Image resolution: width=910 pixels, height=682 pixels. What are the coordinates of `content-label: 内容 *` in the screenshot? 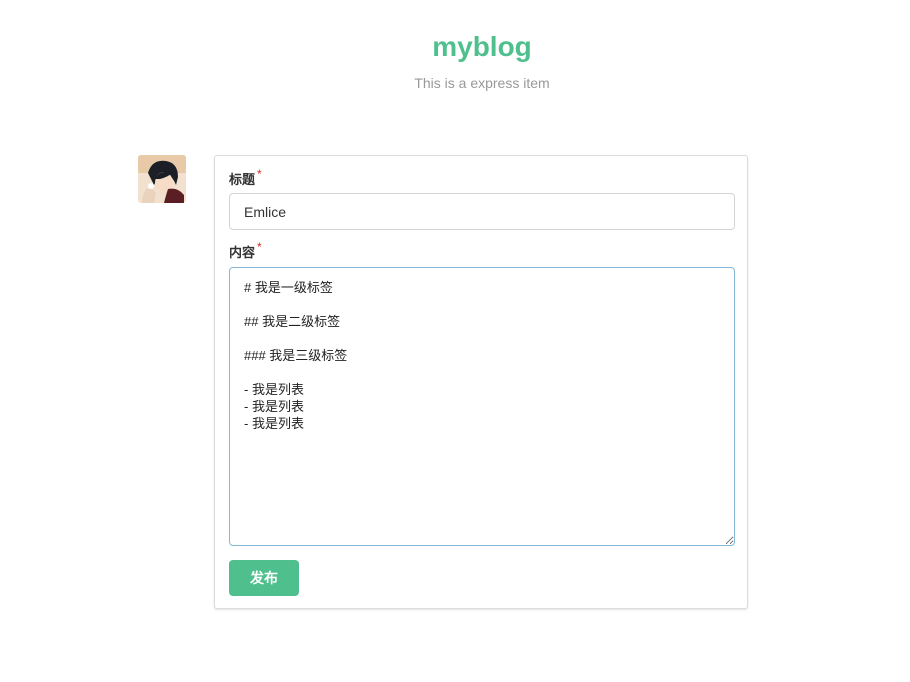 It's located at (245, 250).